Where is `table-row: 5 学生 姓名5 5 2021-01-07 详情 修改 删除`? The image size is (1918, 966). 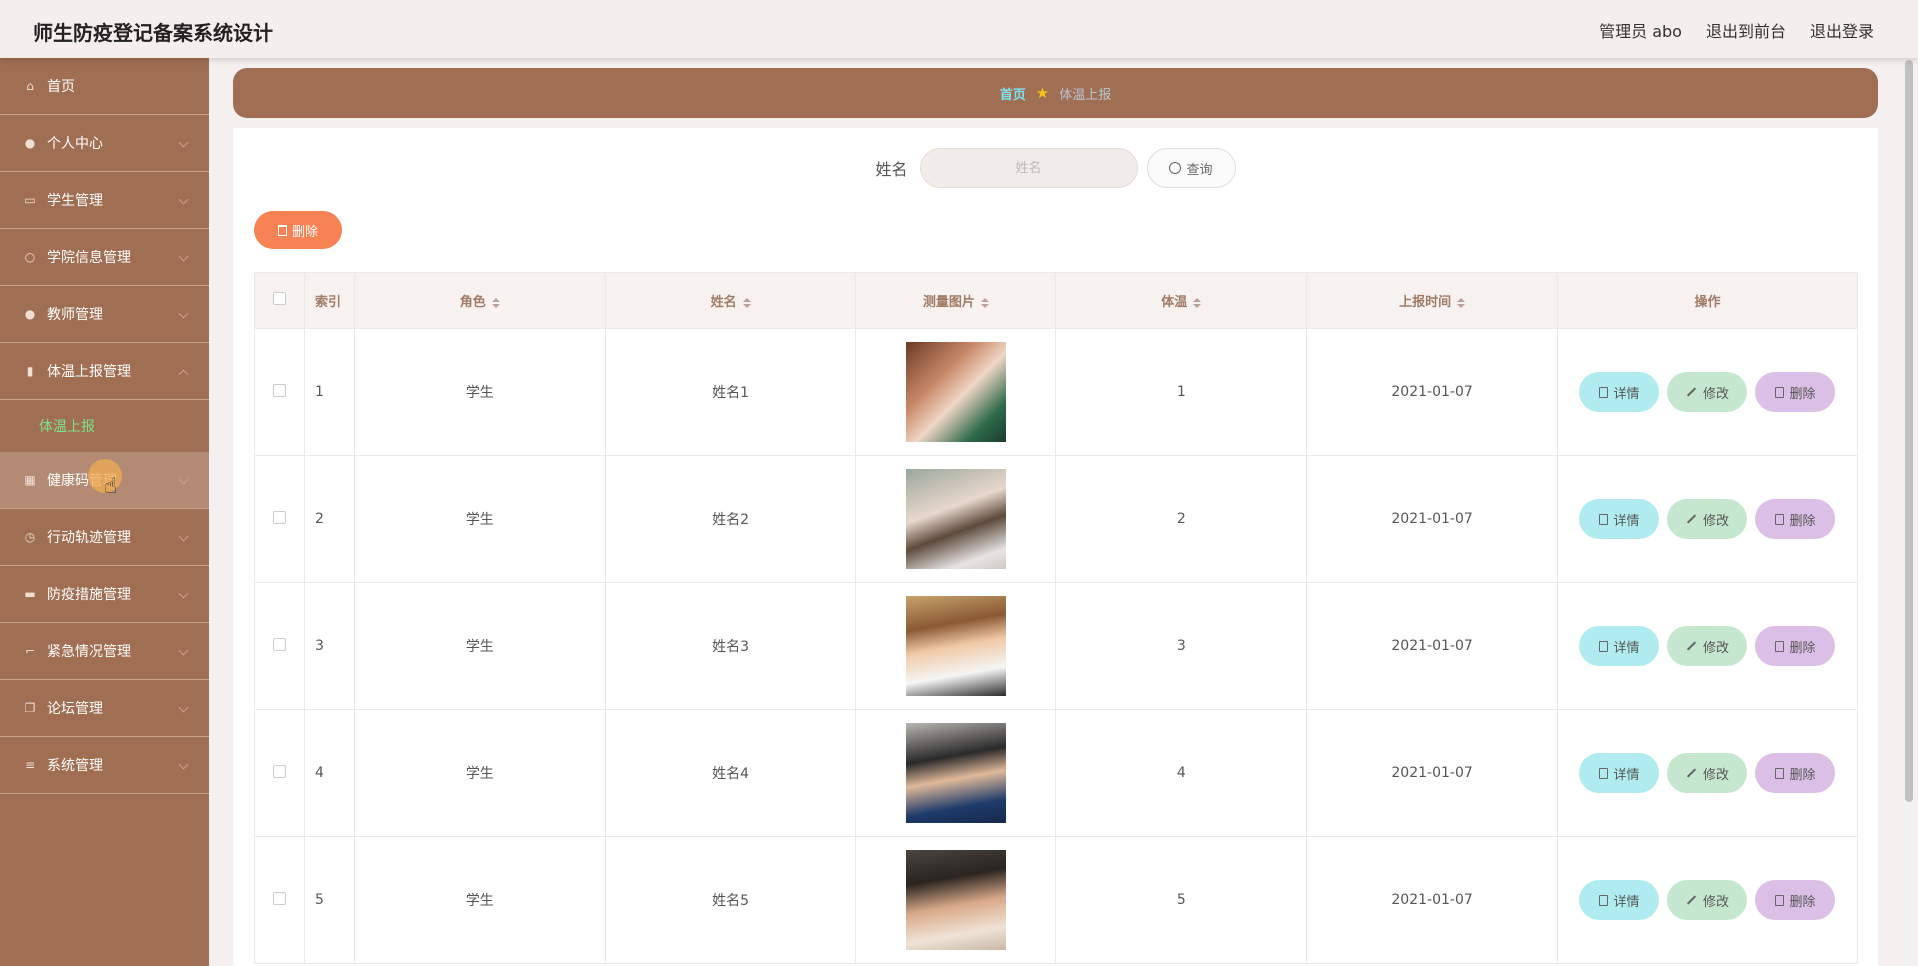 table-row: 5 学生 姓名5 5 2021-01-07 详情 修改 删除 is located at coordinates (1056, 900).